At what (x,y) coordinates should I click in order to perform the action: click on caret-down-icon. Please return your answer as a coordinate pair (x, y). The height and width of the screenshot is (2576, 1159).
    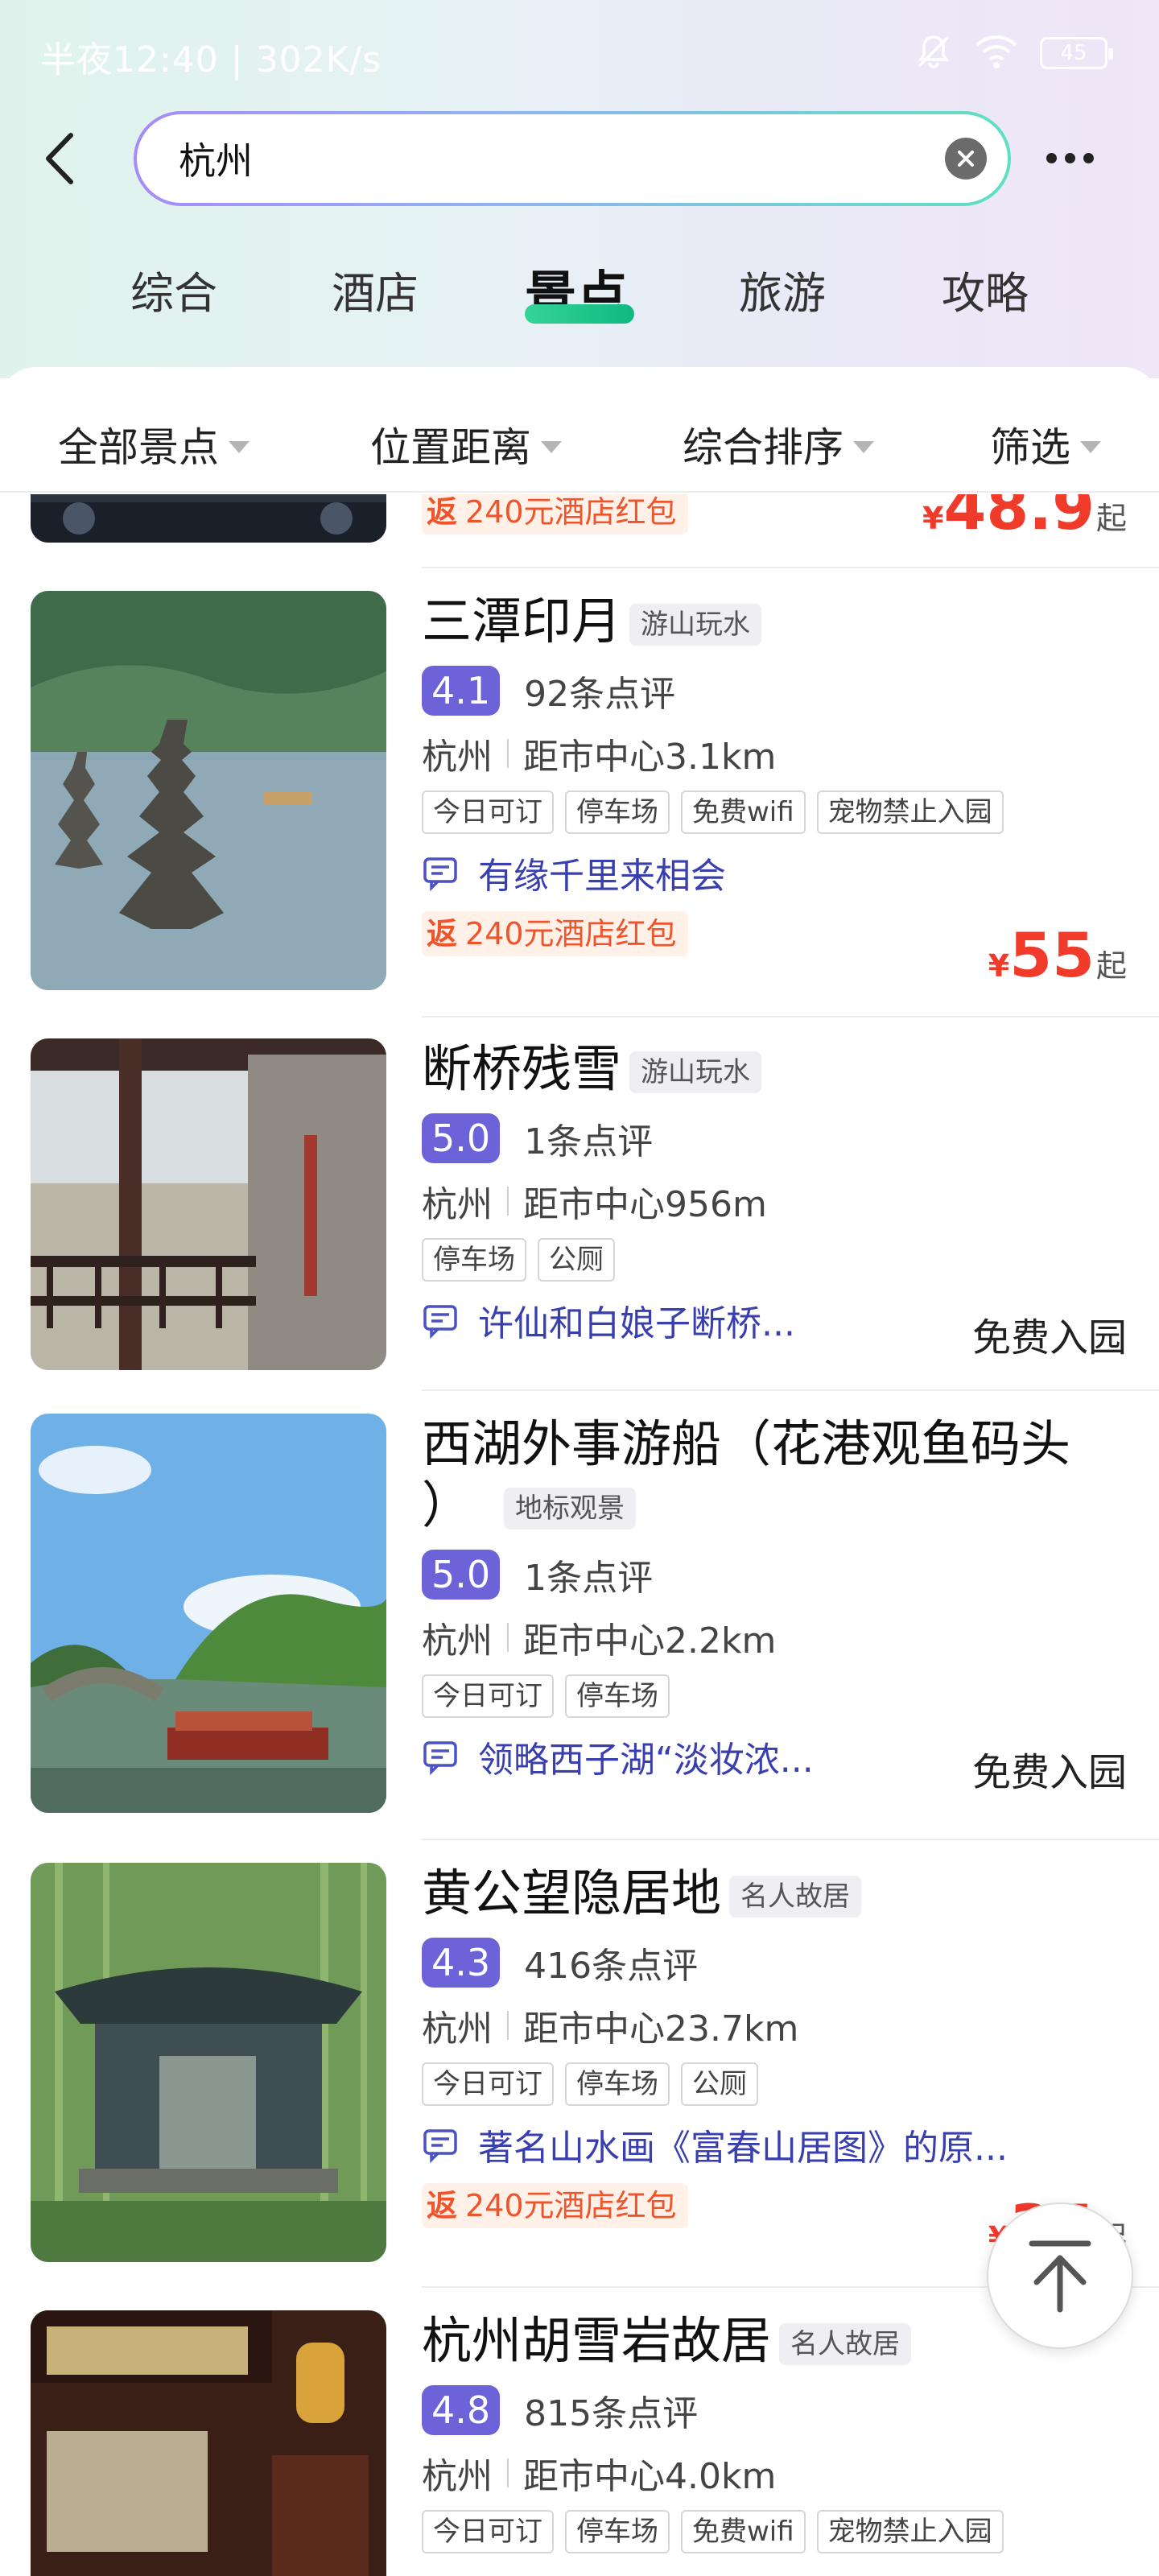
    Looking at the image, I should click on (240, 446).